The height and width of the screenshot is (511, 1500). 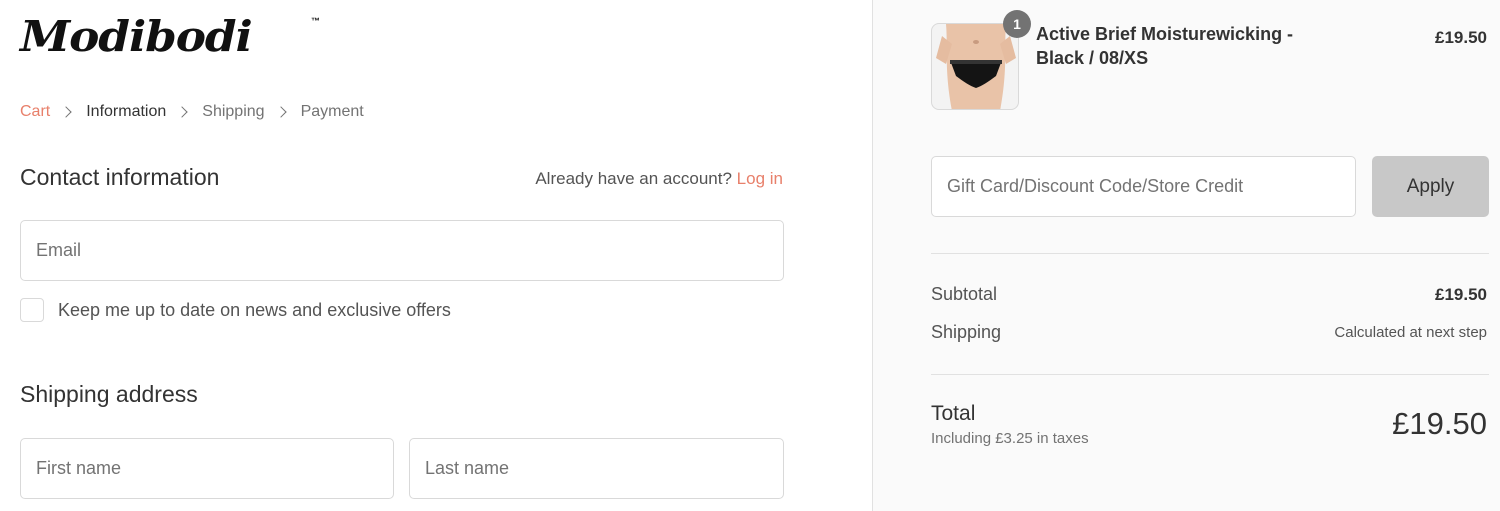 I want to click on newsletter-checkbox, so click(x=32, y=310).